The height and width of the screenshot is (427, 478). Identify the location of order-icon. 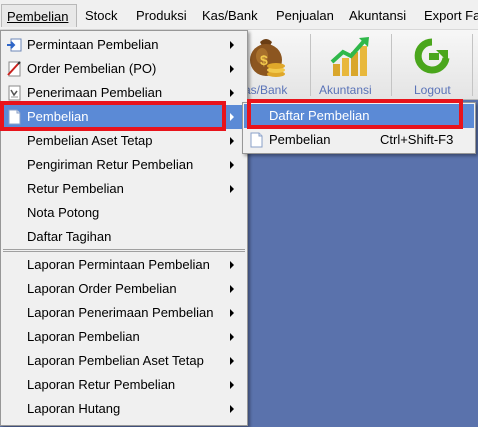
(14, 69).